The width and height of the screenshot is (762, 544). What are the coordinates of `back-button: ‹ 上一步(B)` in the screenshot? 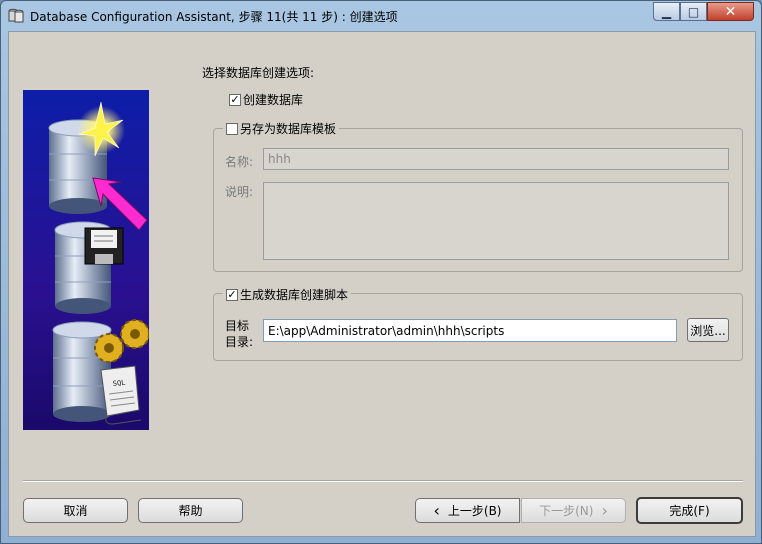 It's located at (467, 510).